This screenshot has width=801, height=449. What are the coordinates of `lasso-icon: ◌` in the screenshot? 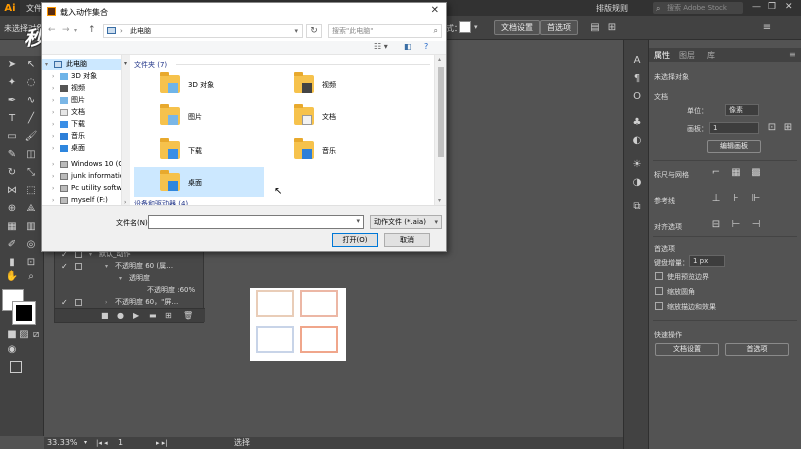 It's located at (31, 83).